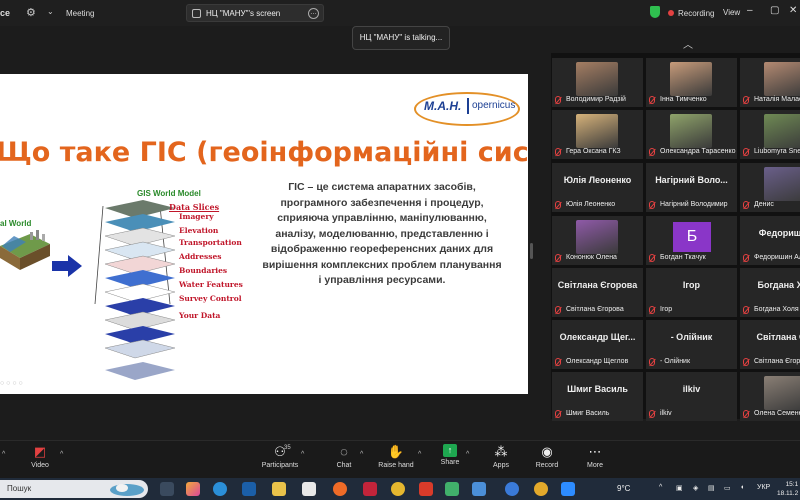 The width and height of the screenshot is (800, 500). Describe the element at coordinates (19, 488) in the screenshot. I see `search-placeholder: Пошук` at that location.